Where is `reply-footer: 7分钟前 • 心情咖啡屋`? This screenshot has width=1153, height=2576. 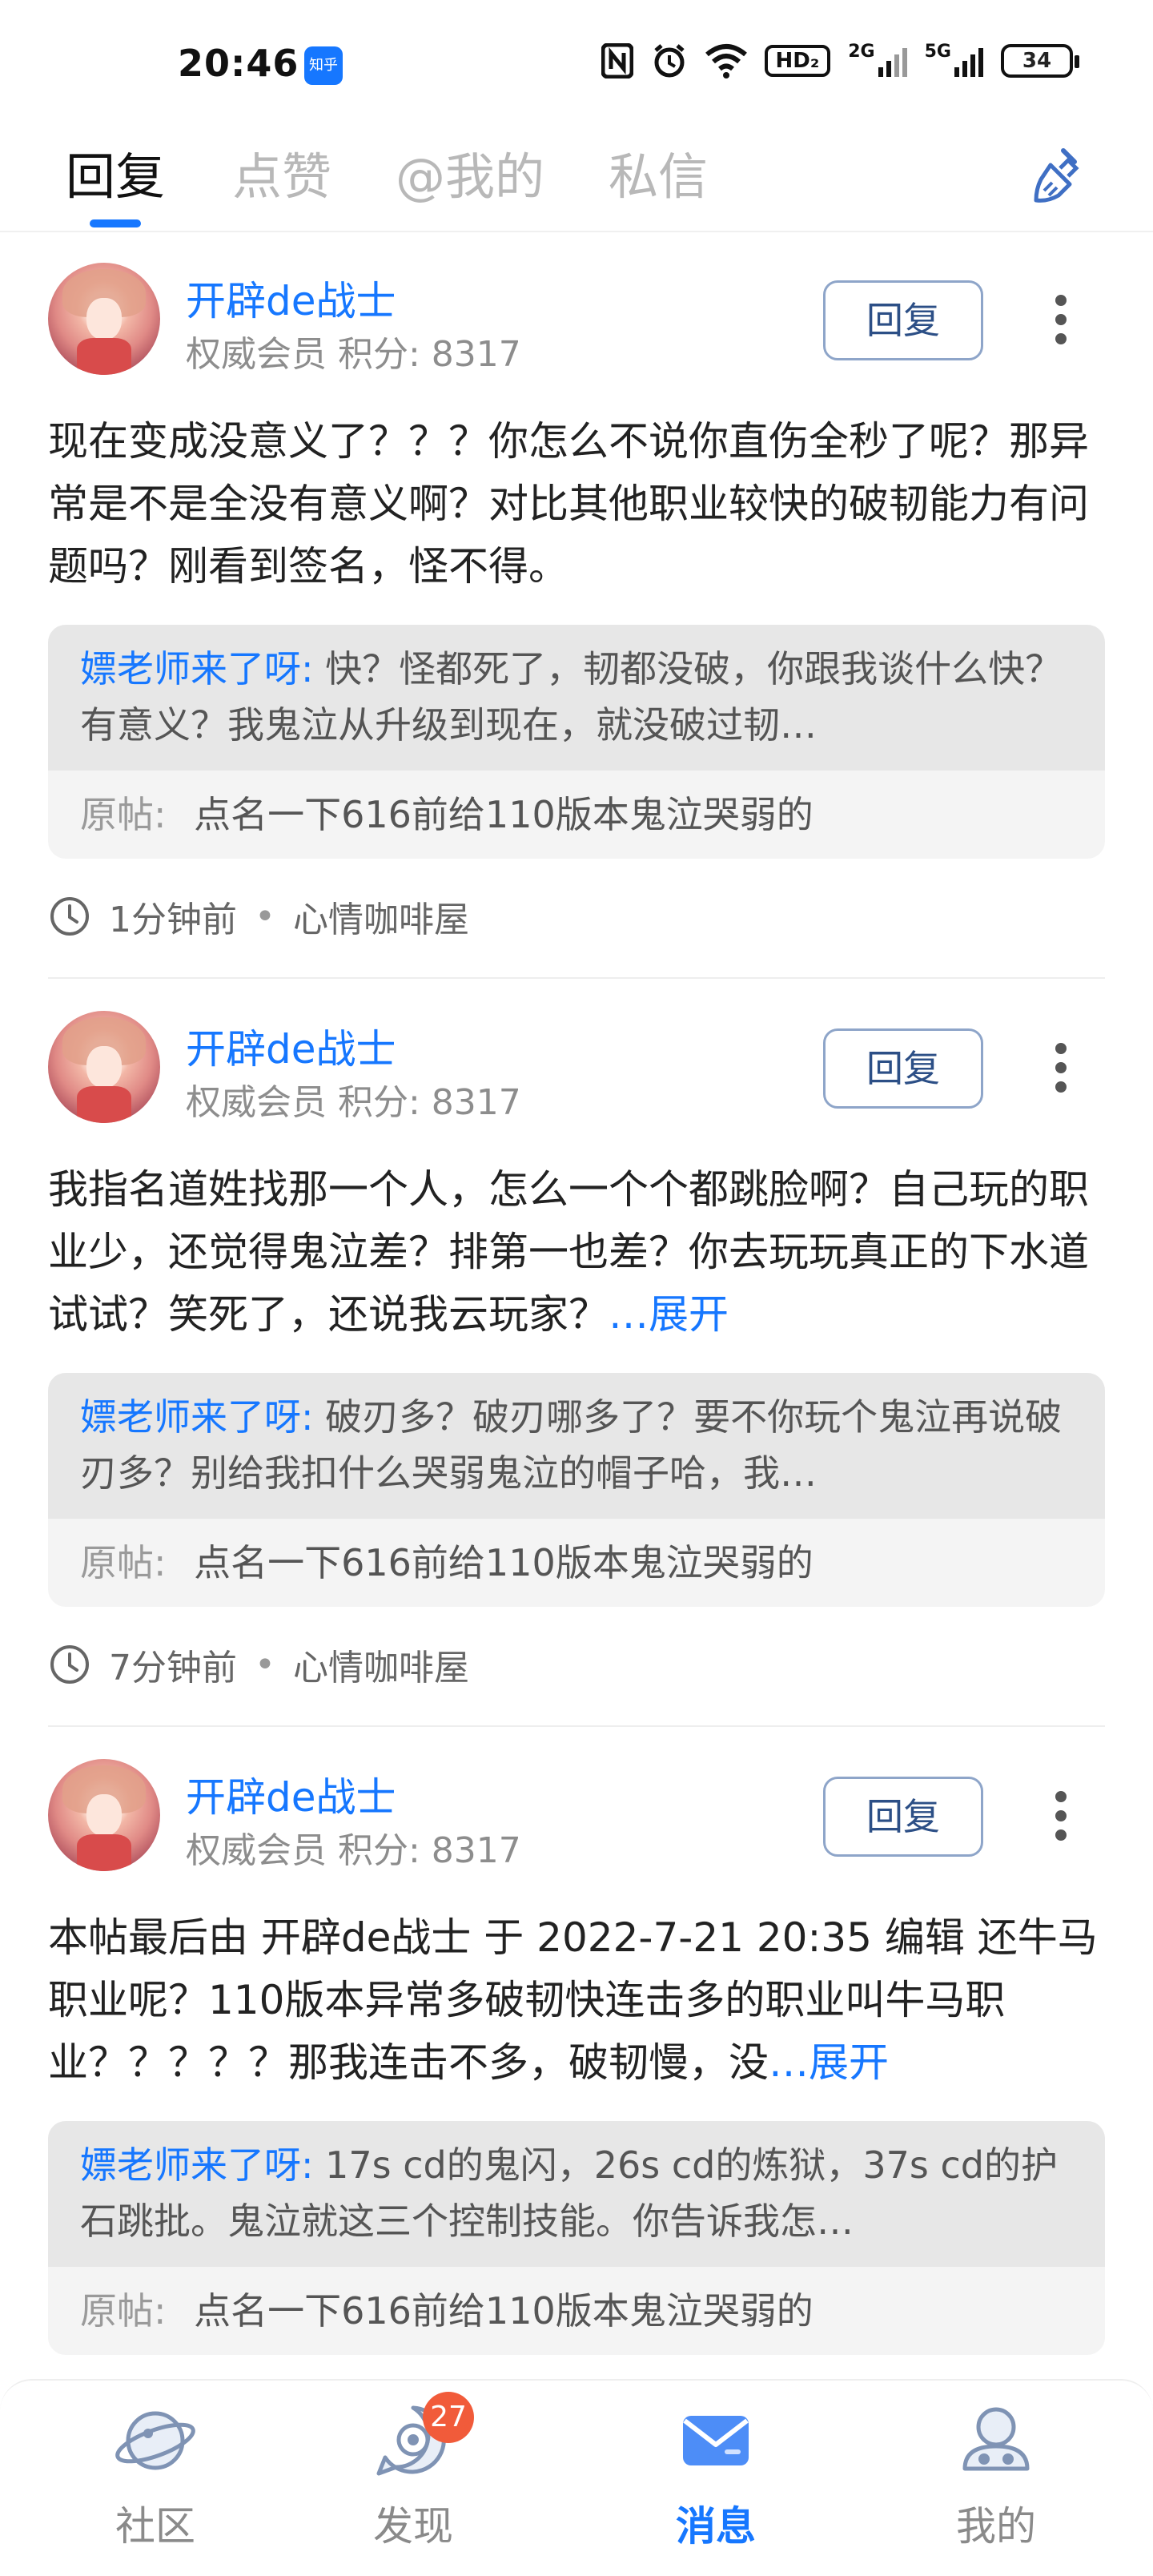 reply-footer: 7分钟前 • 心情咖啡屋 is located at coordinates (258, 1664).